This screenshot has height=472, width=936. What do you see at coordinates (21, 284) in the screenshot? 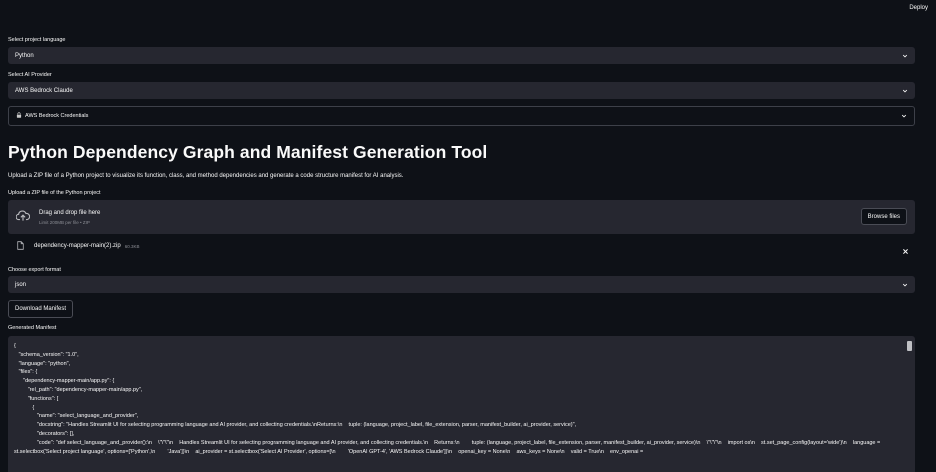
I see `export-select-value: json` at bounding box center [21, 284].